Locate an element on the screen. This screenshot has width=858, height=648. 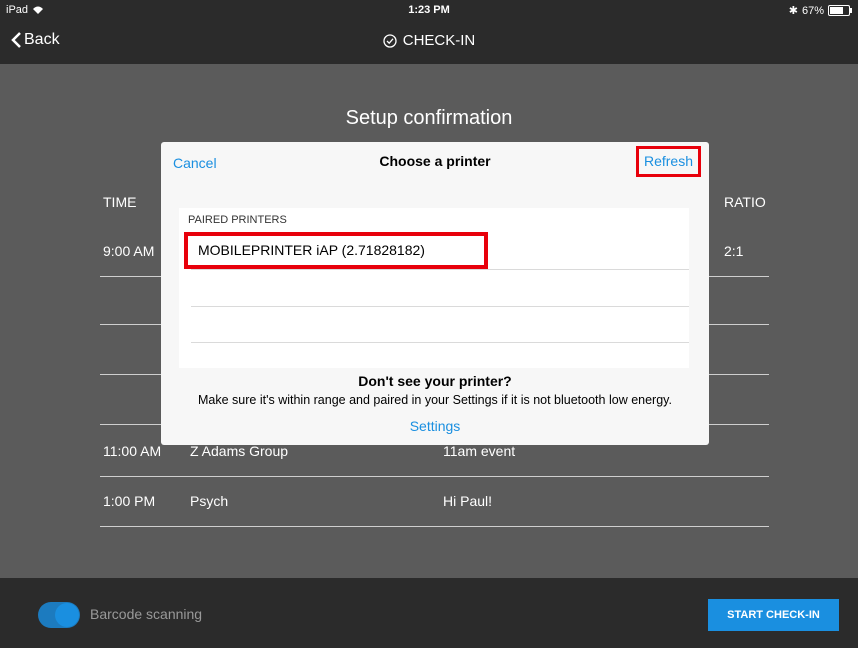
status-right: ✱ 67% is located at coordinates (820, 10).